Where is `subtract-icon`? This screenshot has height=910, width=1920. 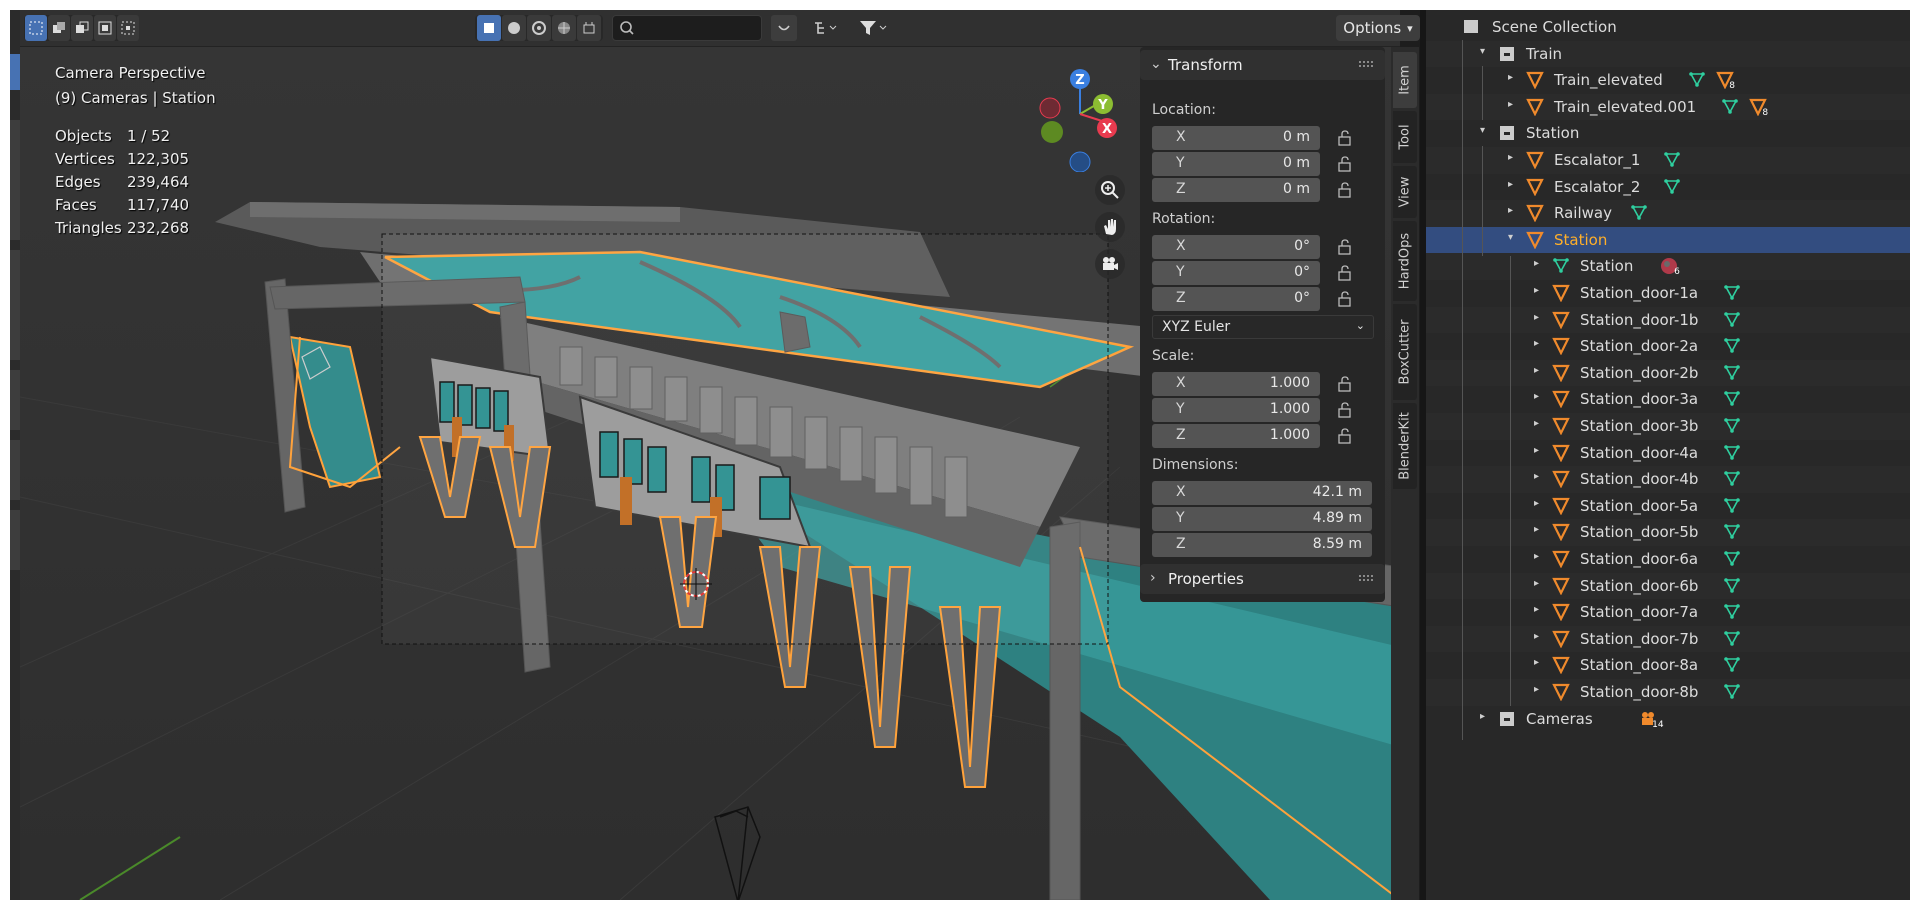 subtract-icon is located at coordinates (82, 28).